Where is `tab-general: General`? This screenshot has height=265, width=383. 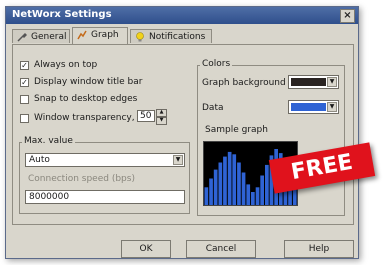
tab-general: General is located at coordinates (41, 36).